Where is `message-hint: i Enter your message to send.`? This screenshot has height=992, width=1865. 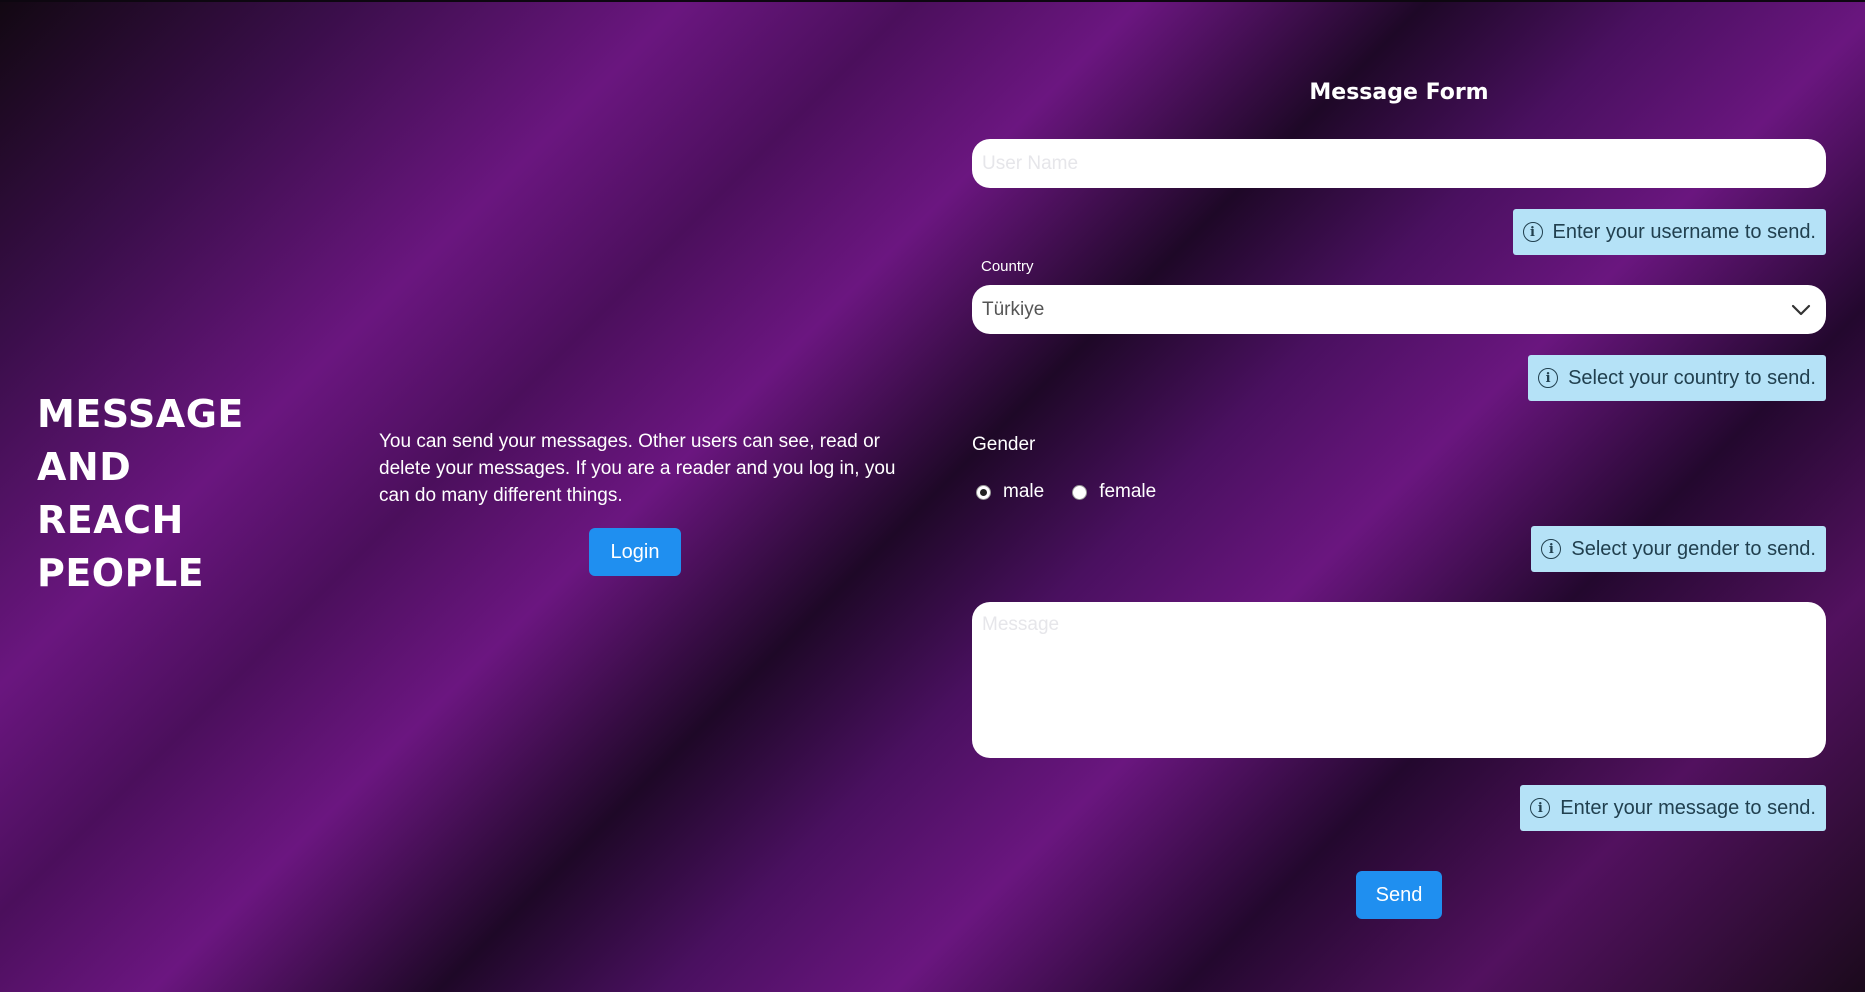 message-hint: i Enter your message to send. is located at coordinates (1673, 808).